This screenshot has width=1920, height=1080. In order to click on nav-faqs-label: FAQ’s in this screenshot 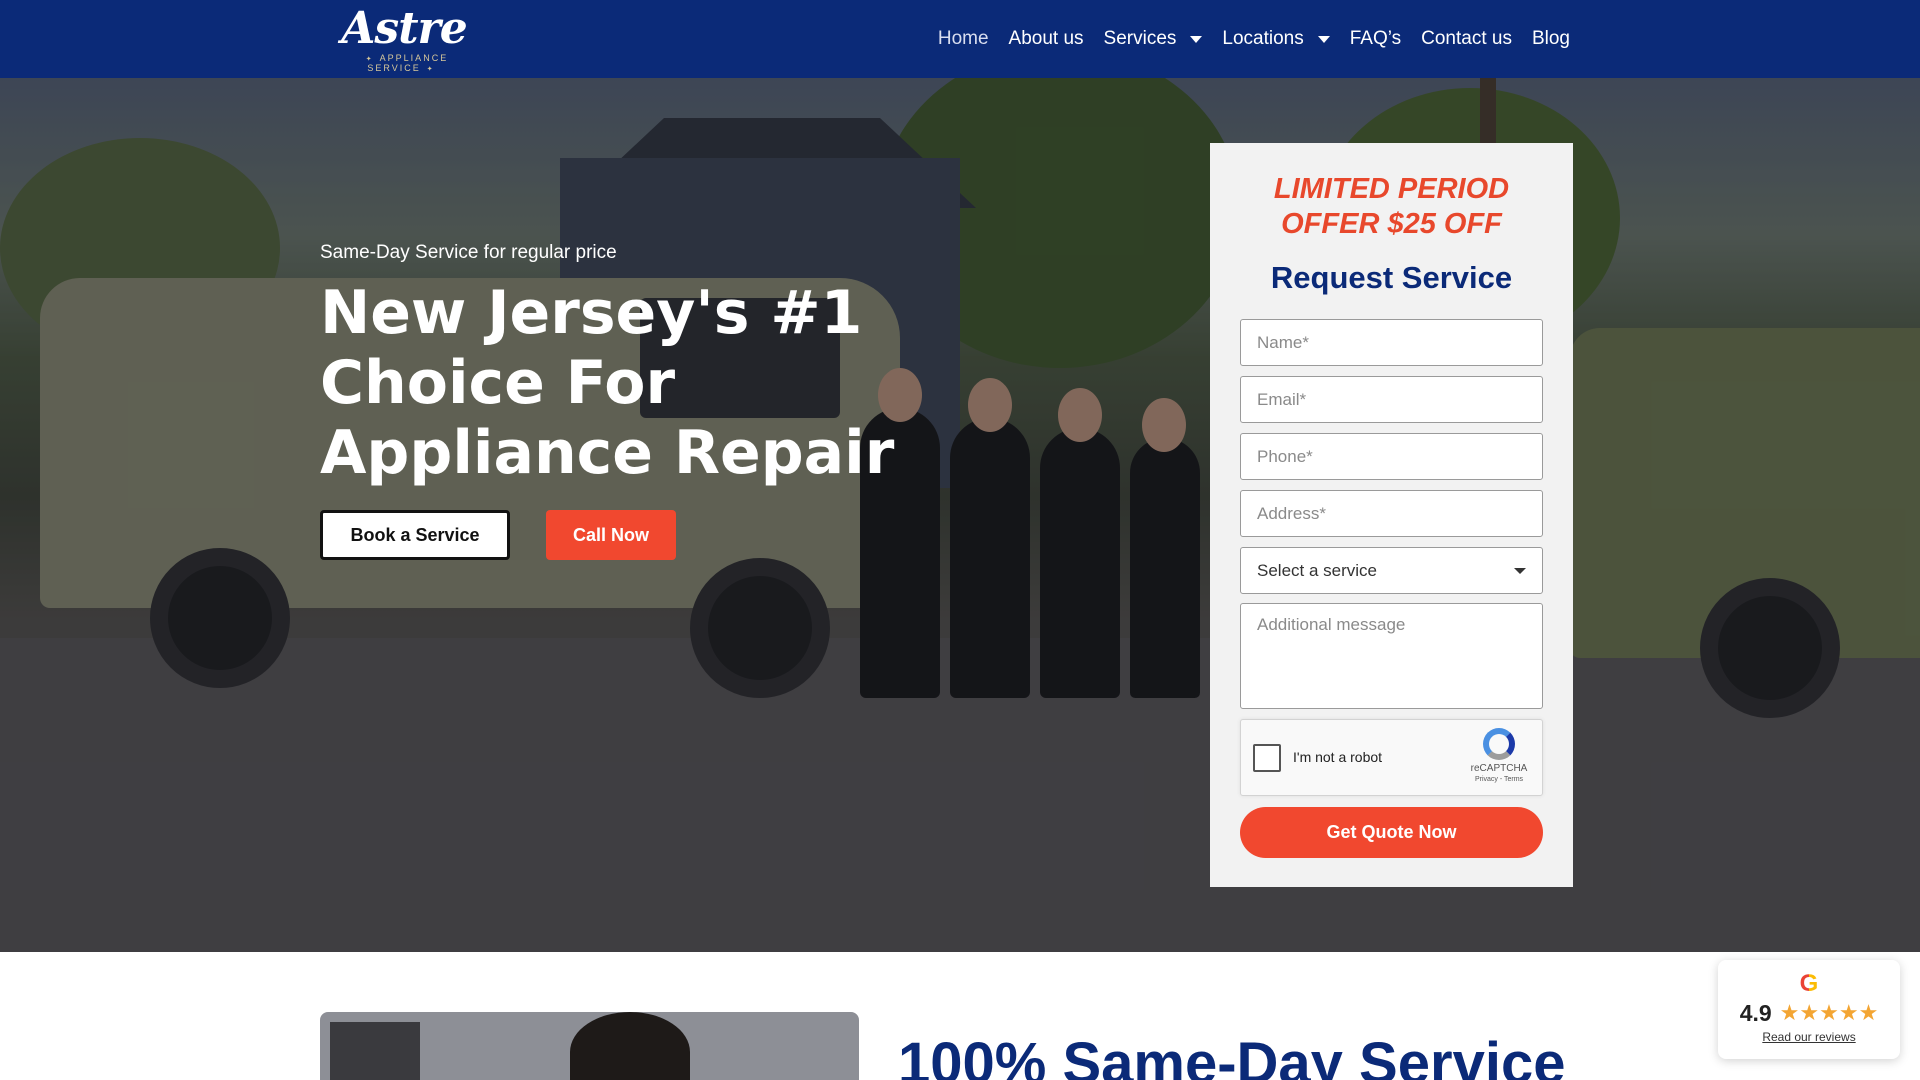, I will do `click(1375, 38)`.